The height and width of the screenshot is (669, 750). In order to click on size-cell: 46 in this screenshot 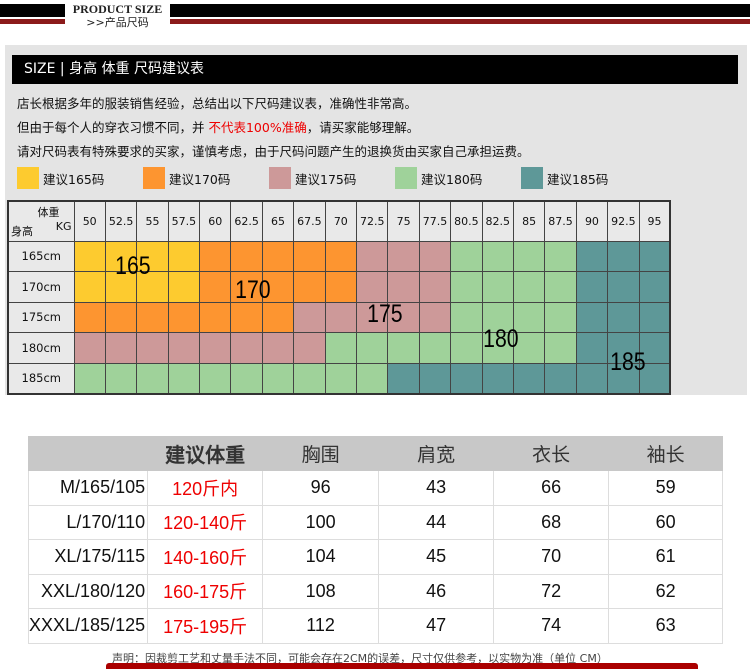, I will do `click(436, 591)`.